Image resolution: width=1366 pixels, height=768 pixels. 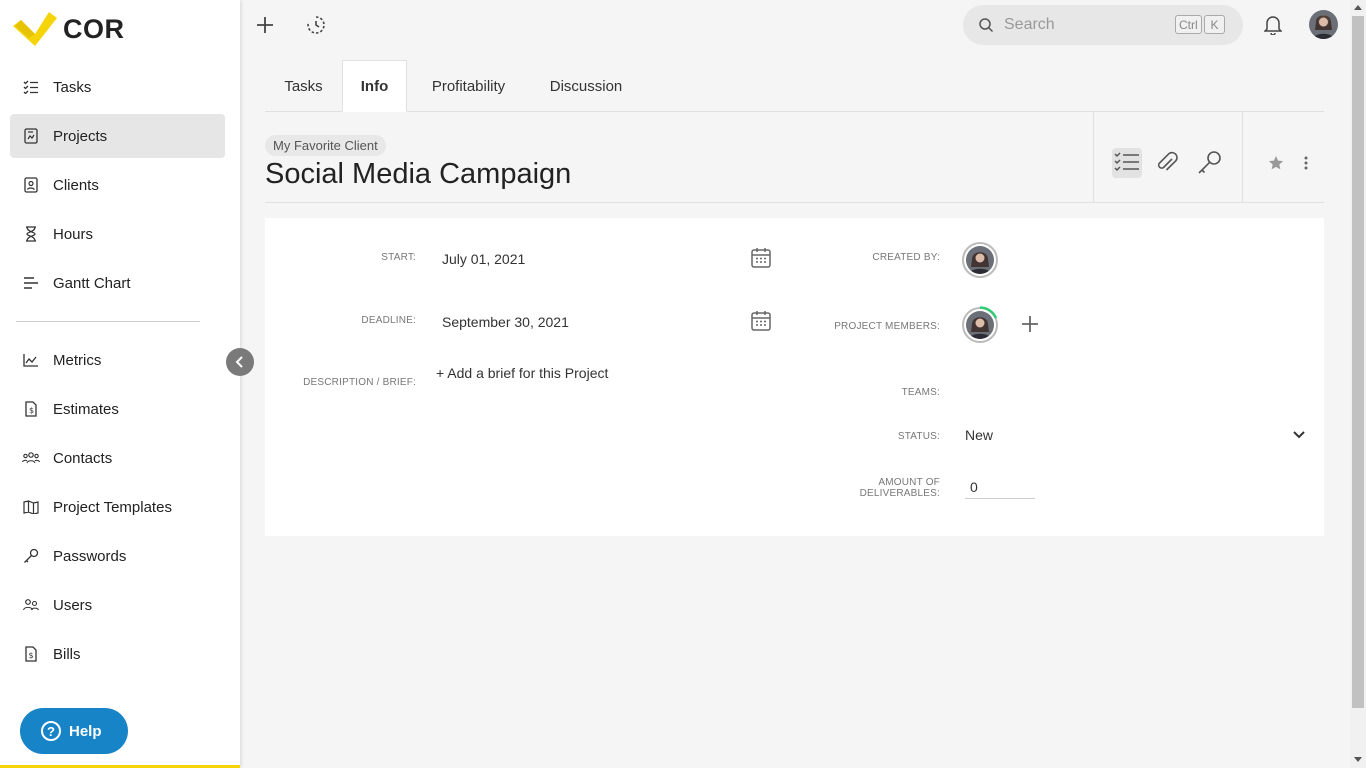 I want to click on sidebar-item-label: Tasks, so click(x=72, y=87).